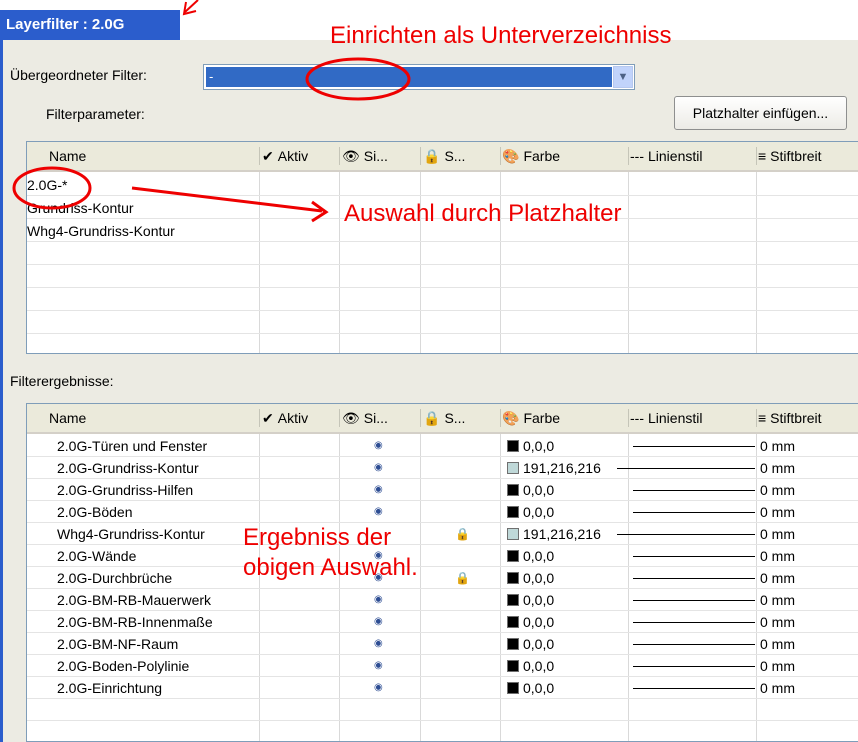  I want to click on table-row: 2.0G-Türen und Fenster ◉ 0,0,0 0 mm, so click(442, 446).